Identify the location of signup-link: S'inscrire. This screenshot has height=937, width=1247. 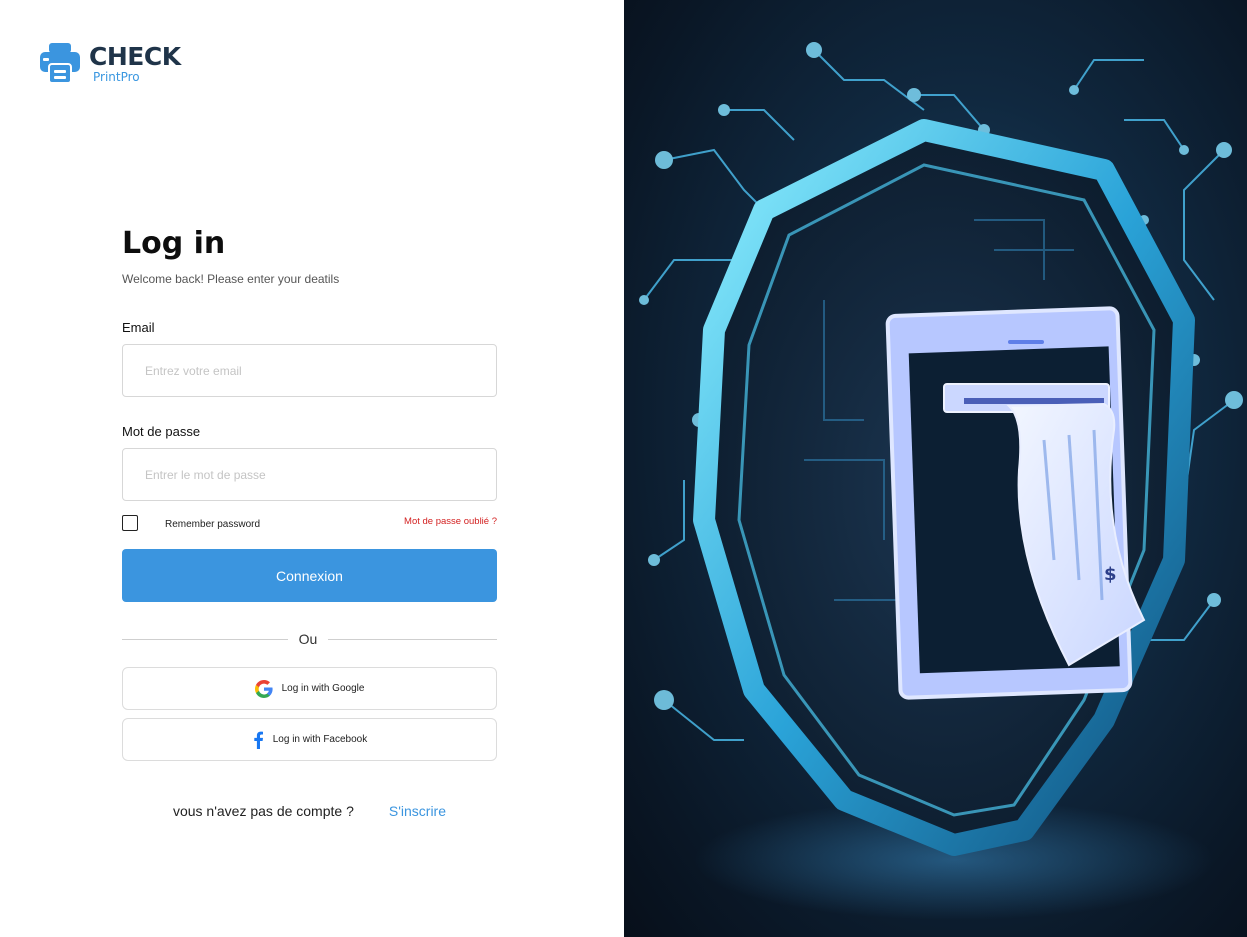
(417, 811).